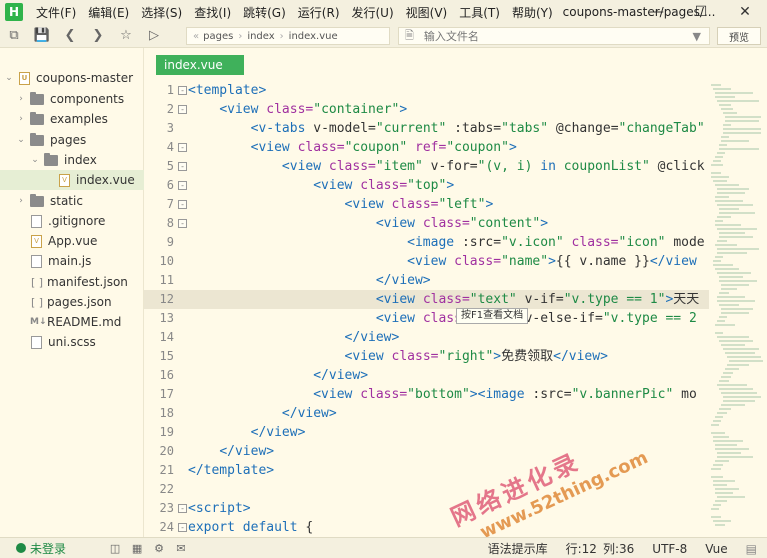 Image resolution: width=767 pixels, height=558 pixels. What do you see at coordinates (166, 489) in the screenshot?
I see `code-line: 22` at bounding box center [166, 489].